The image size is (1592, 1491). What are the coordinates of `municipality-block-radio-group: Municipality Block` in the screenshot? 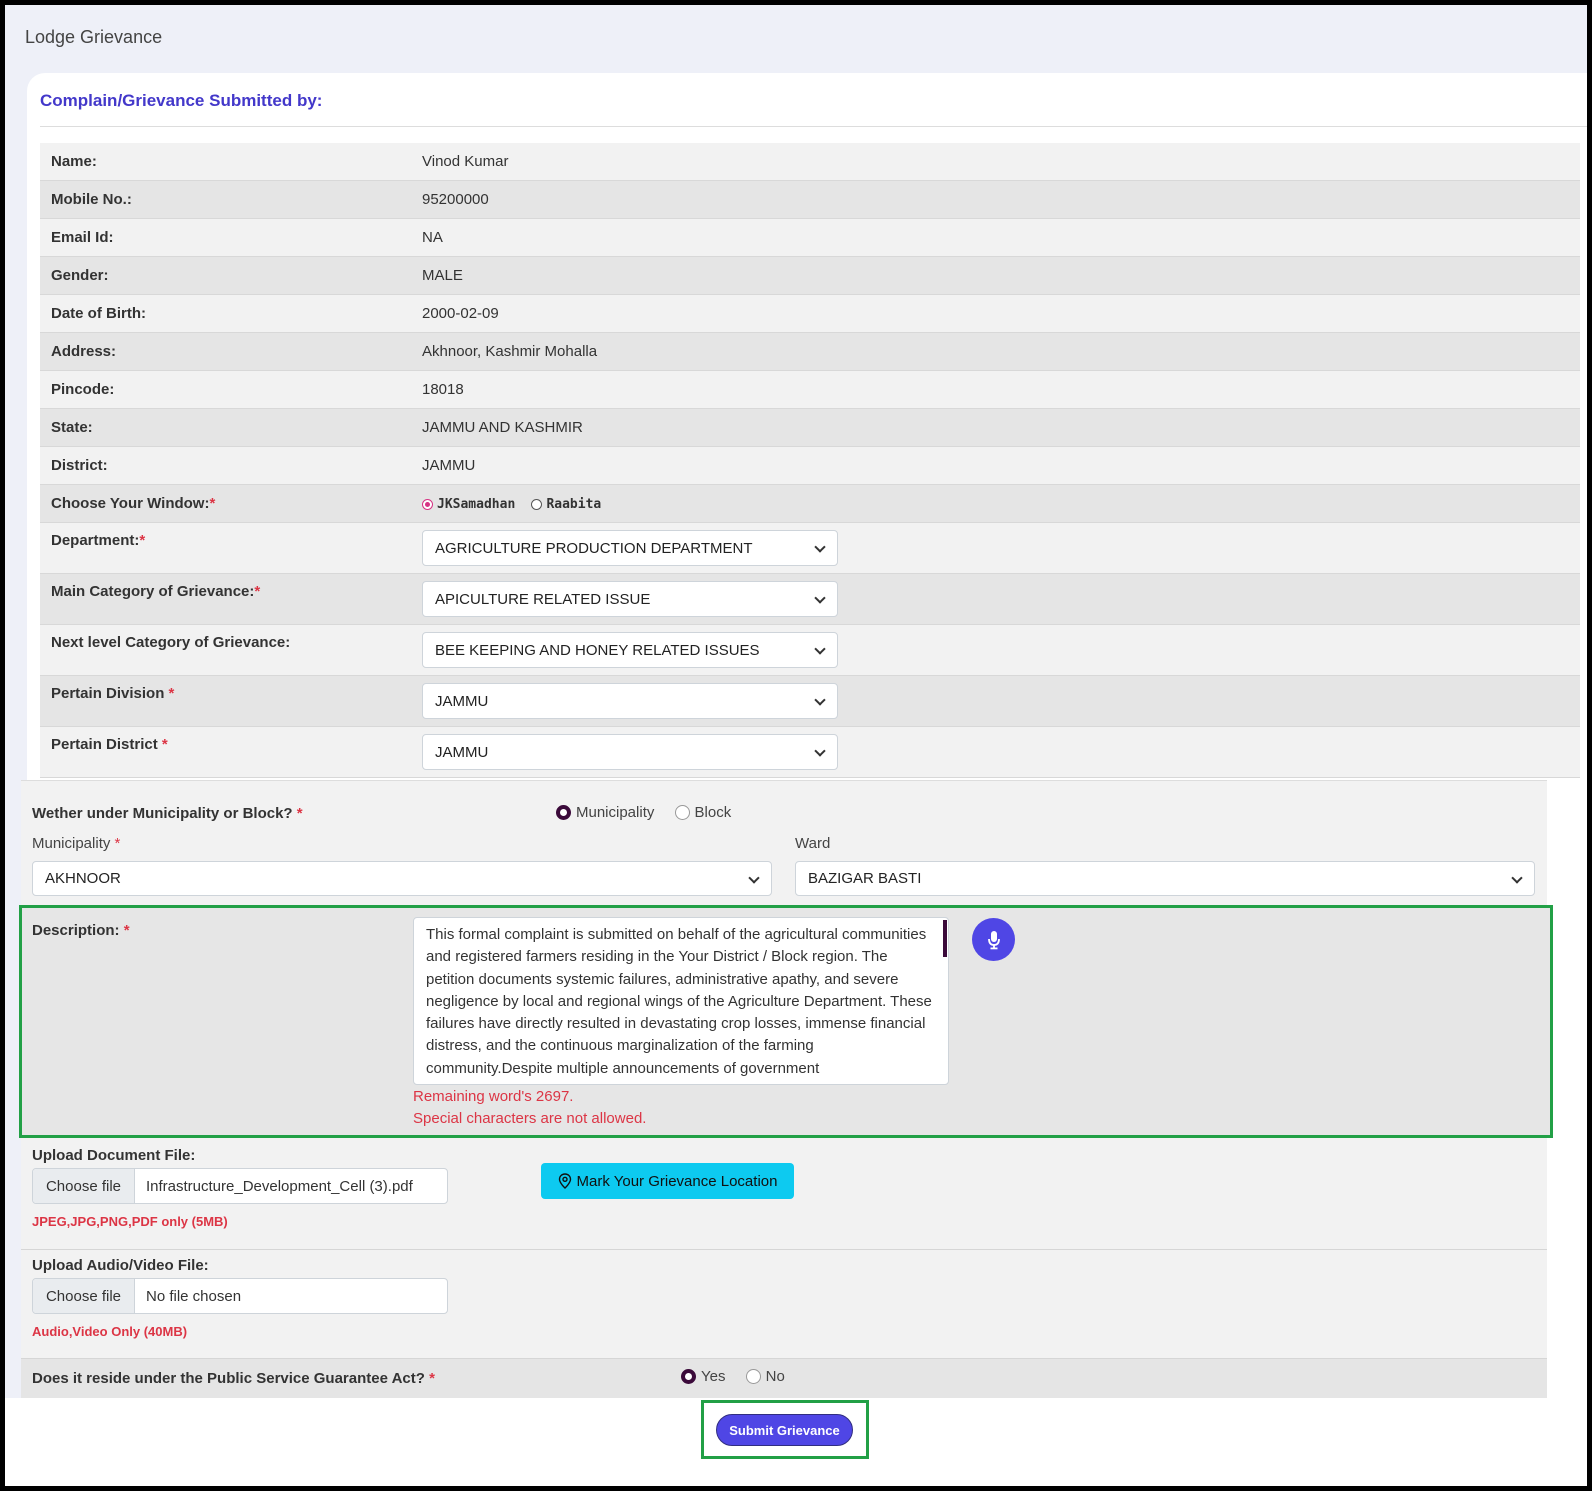 It's located at (651, 812).